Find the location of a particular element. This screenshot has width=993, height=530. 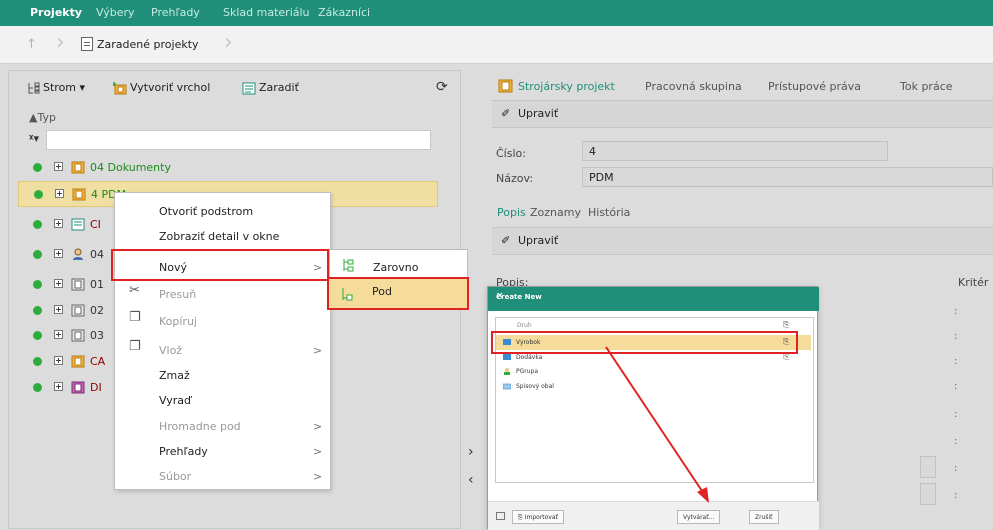

annotation-arrow is located at coordinates (657, 424).